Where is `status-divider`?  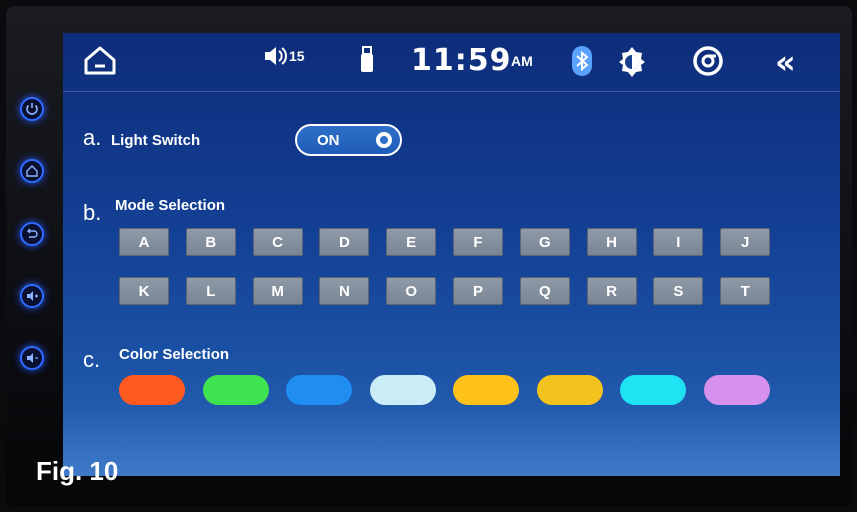 status-divider is located at coordinates (451, 91).